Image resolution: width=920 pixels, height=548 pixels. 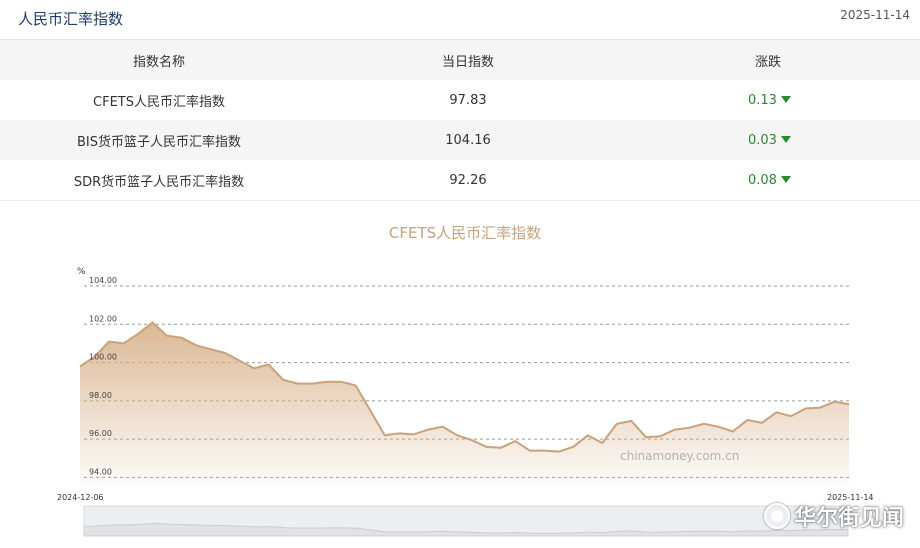 What do you see at coordinates (769, 100) in the screenshot?
I see `index-change: 0.13` at bounding box center [769, 100].